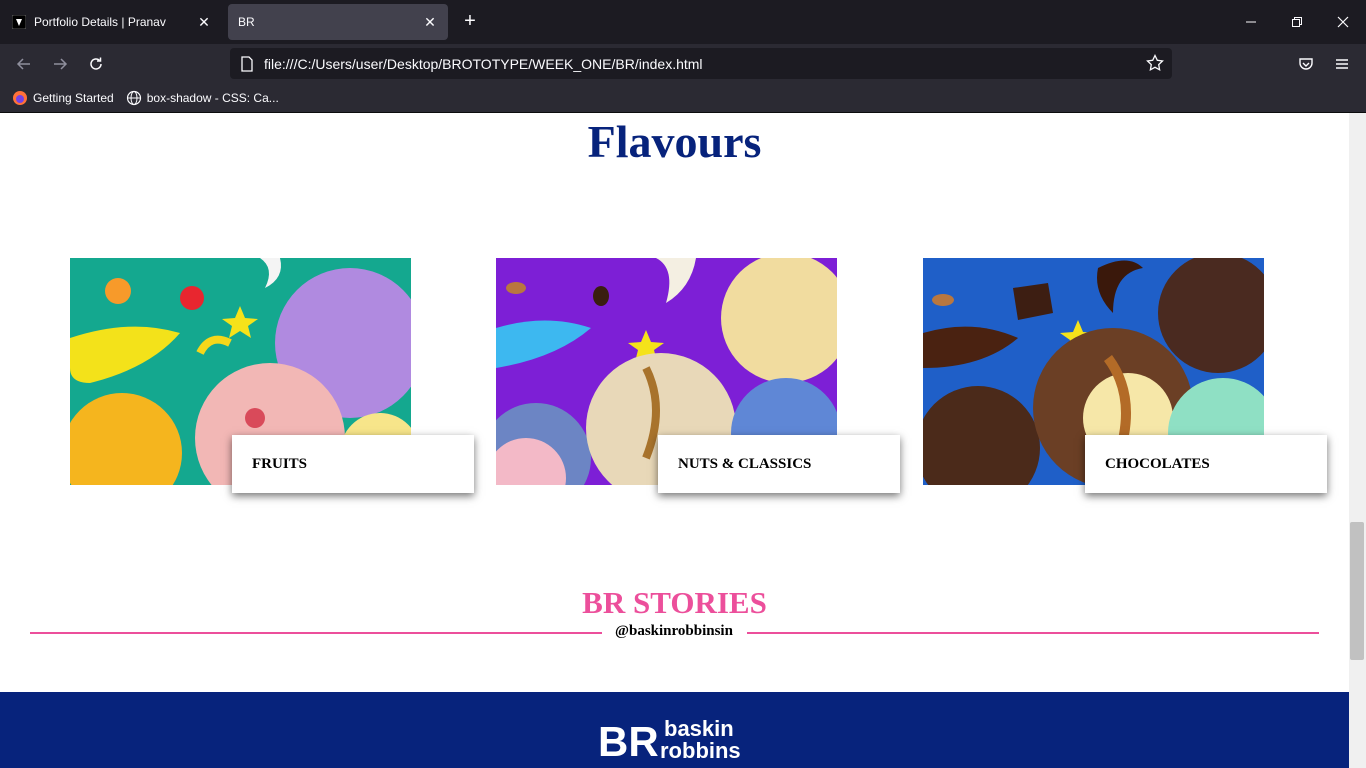 The width and height of the screenshot is (1366, 768). Describe the element at coordinates (134, 98) in the screenshot. I see `globe-icon` at that location.